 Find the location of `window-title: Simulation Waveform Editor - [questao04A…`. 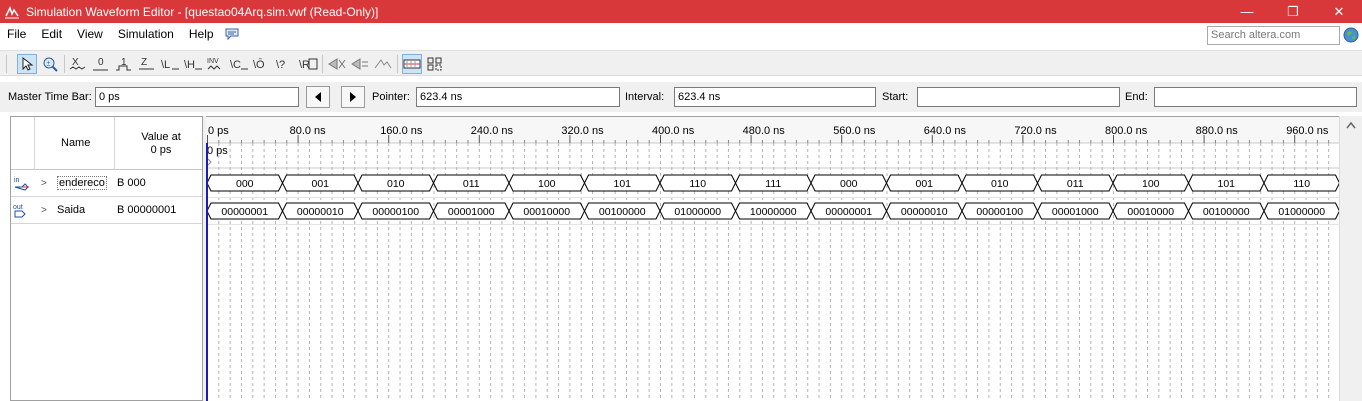

window-title: Simulation Waveform Editor - [questao04A… is located at coordinates (202, 11).